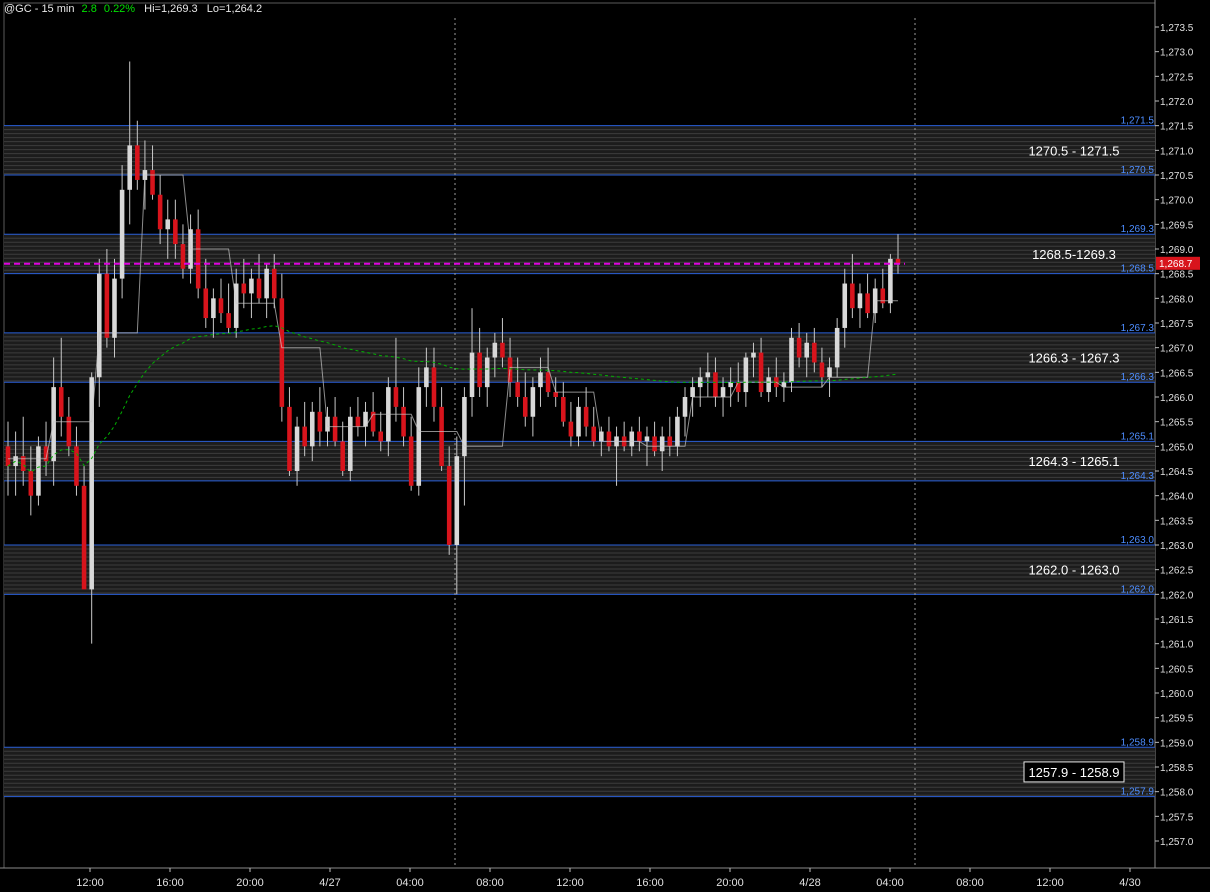  I want to click on y-tick-label: 1,263.5, so click(1177, 521).